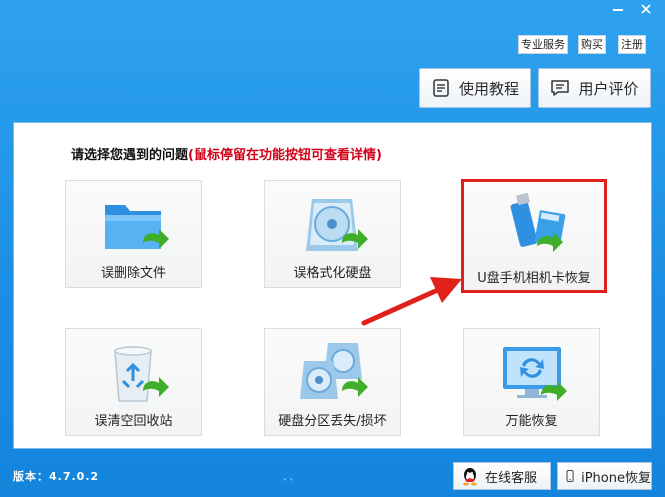 The height and width of the screenshot is (497, 665). I want to click on close-button, so click(646, 9).